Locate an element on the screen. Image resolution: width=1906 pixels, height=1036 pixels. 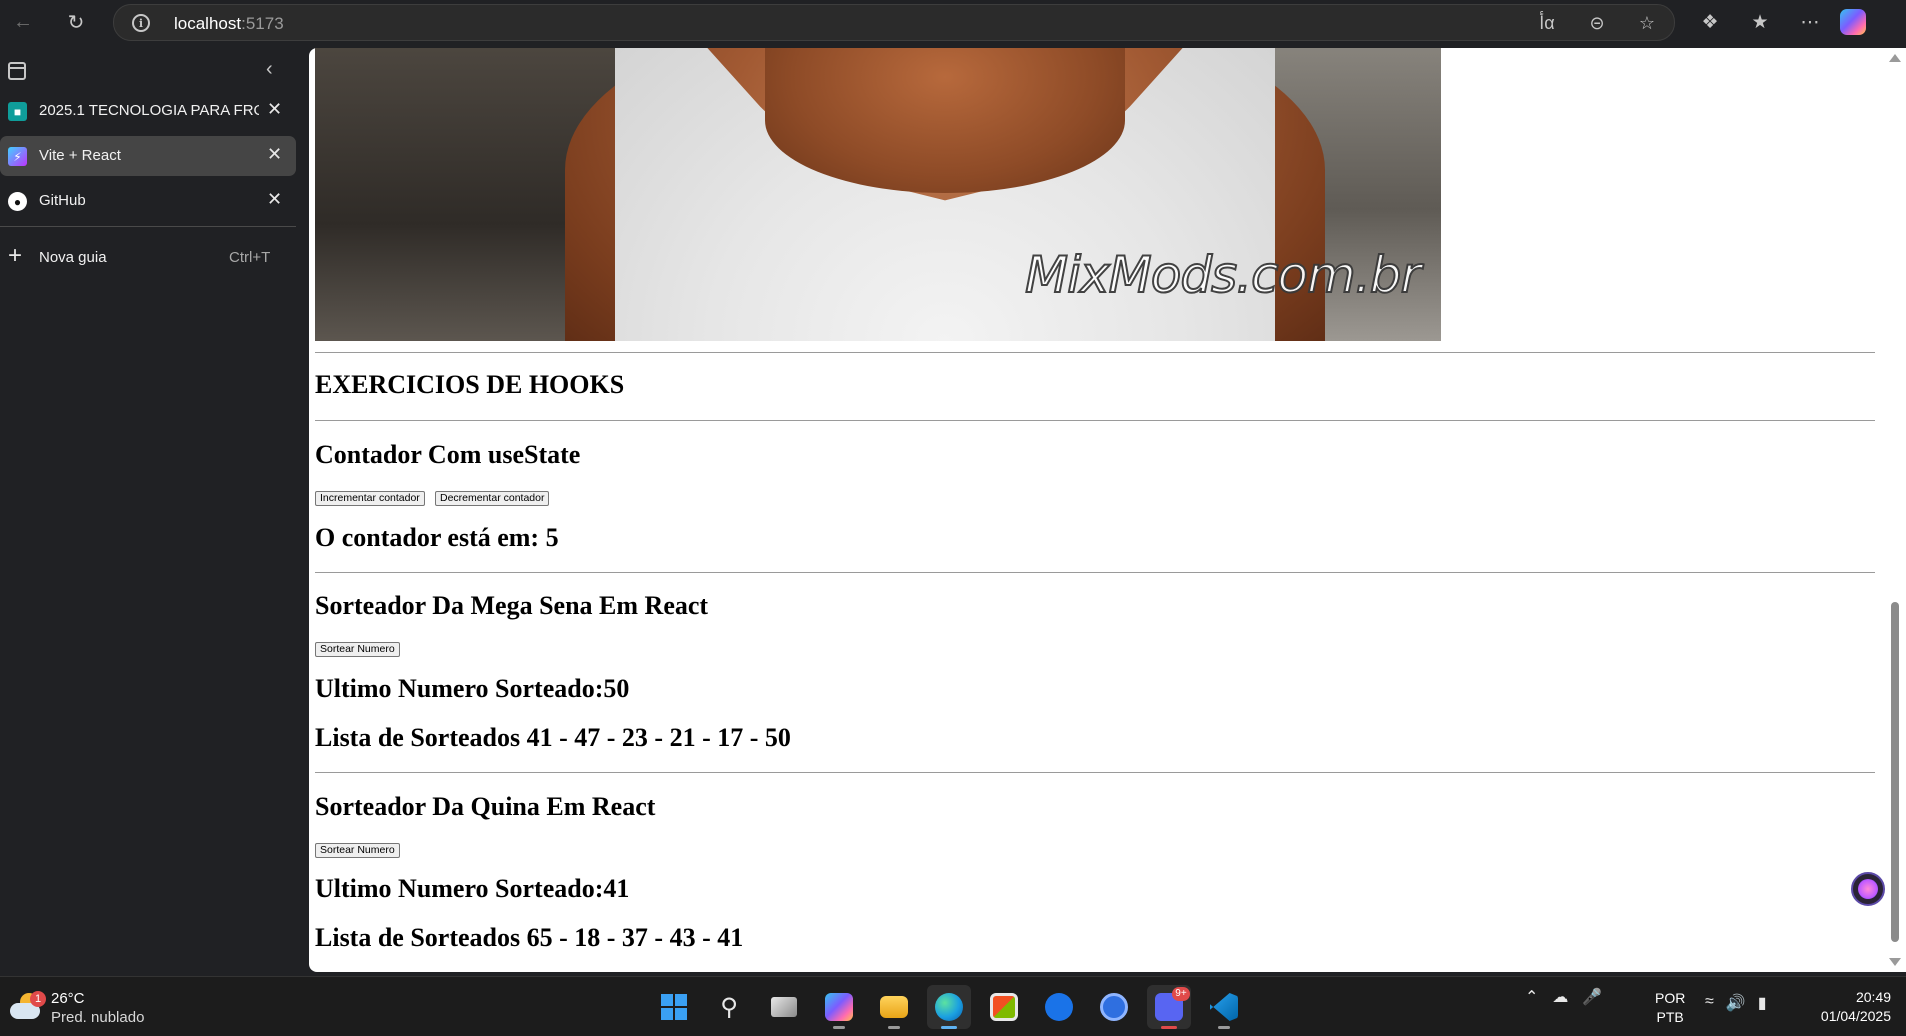
collapse-sidebar-icon: ‹ is located at coordinates (269, 69).